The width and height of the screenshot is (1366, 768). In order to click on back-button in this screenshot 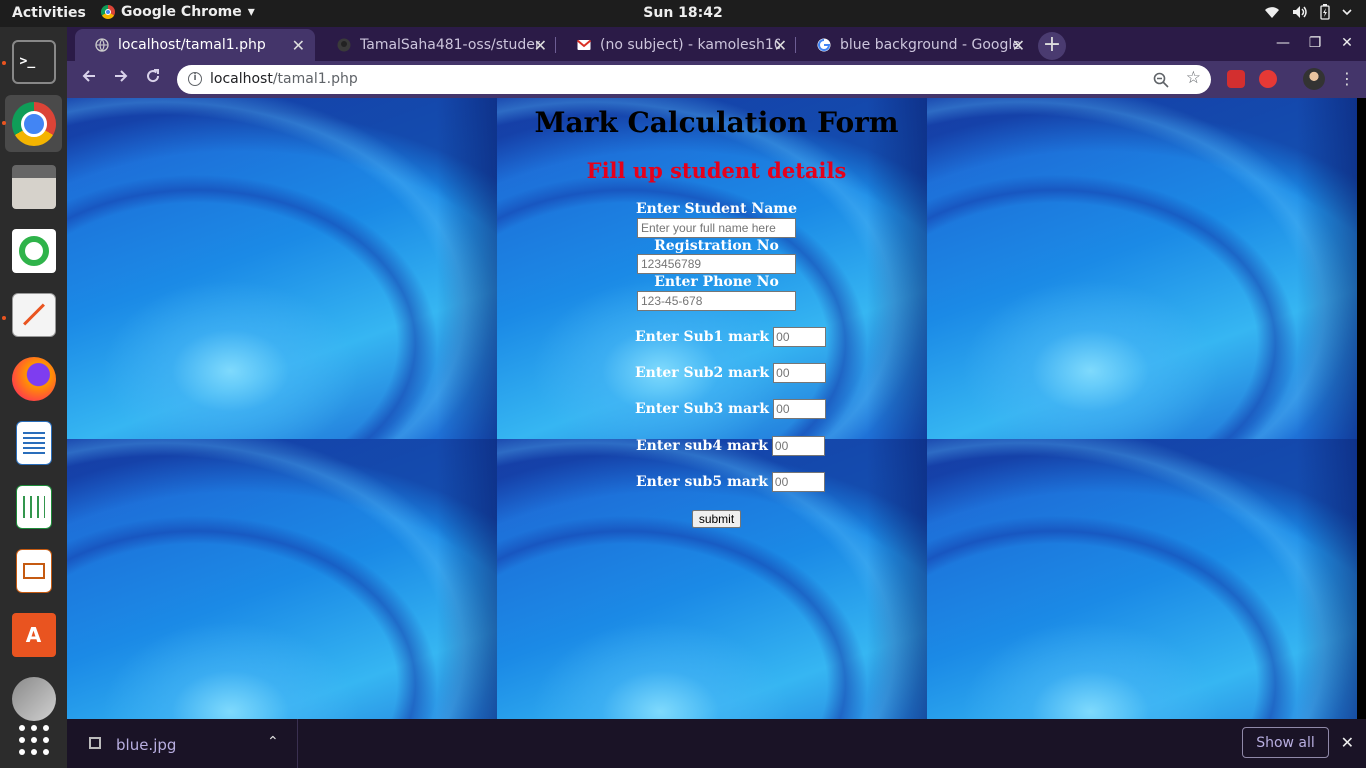, I will do `click(89, 78)`.